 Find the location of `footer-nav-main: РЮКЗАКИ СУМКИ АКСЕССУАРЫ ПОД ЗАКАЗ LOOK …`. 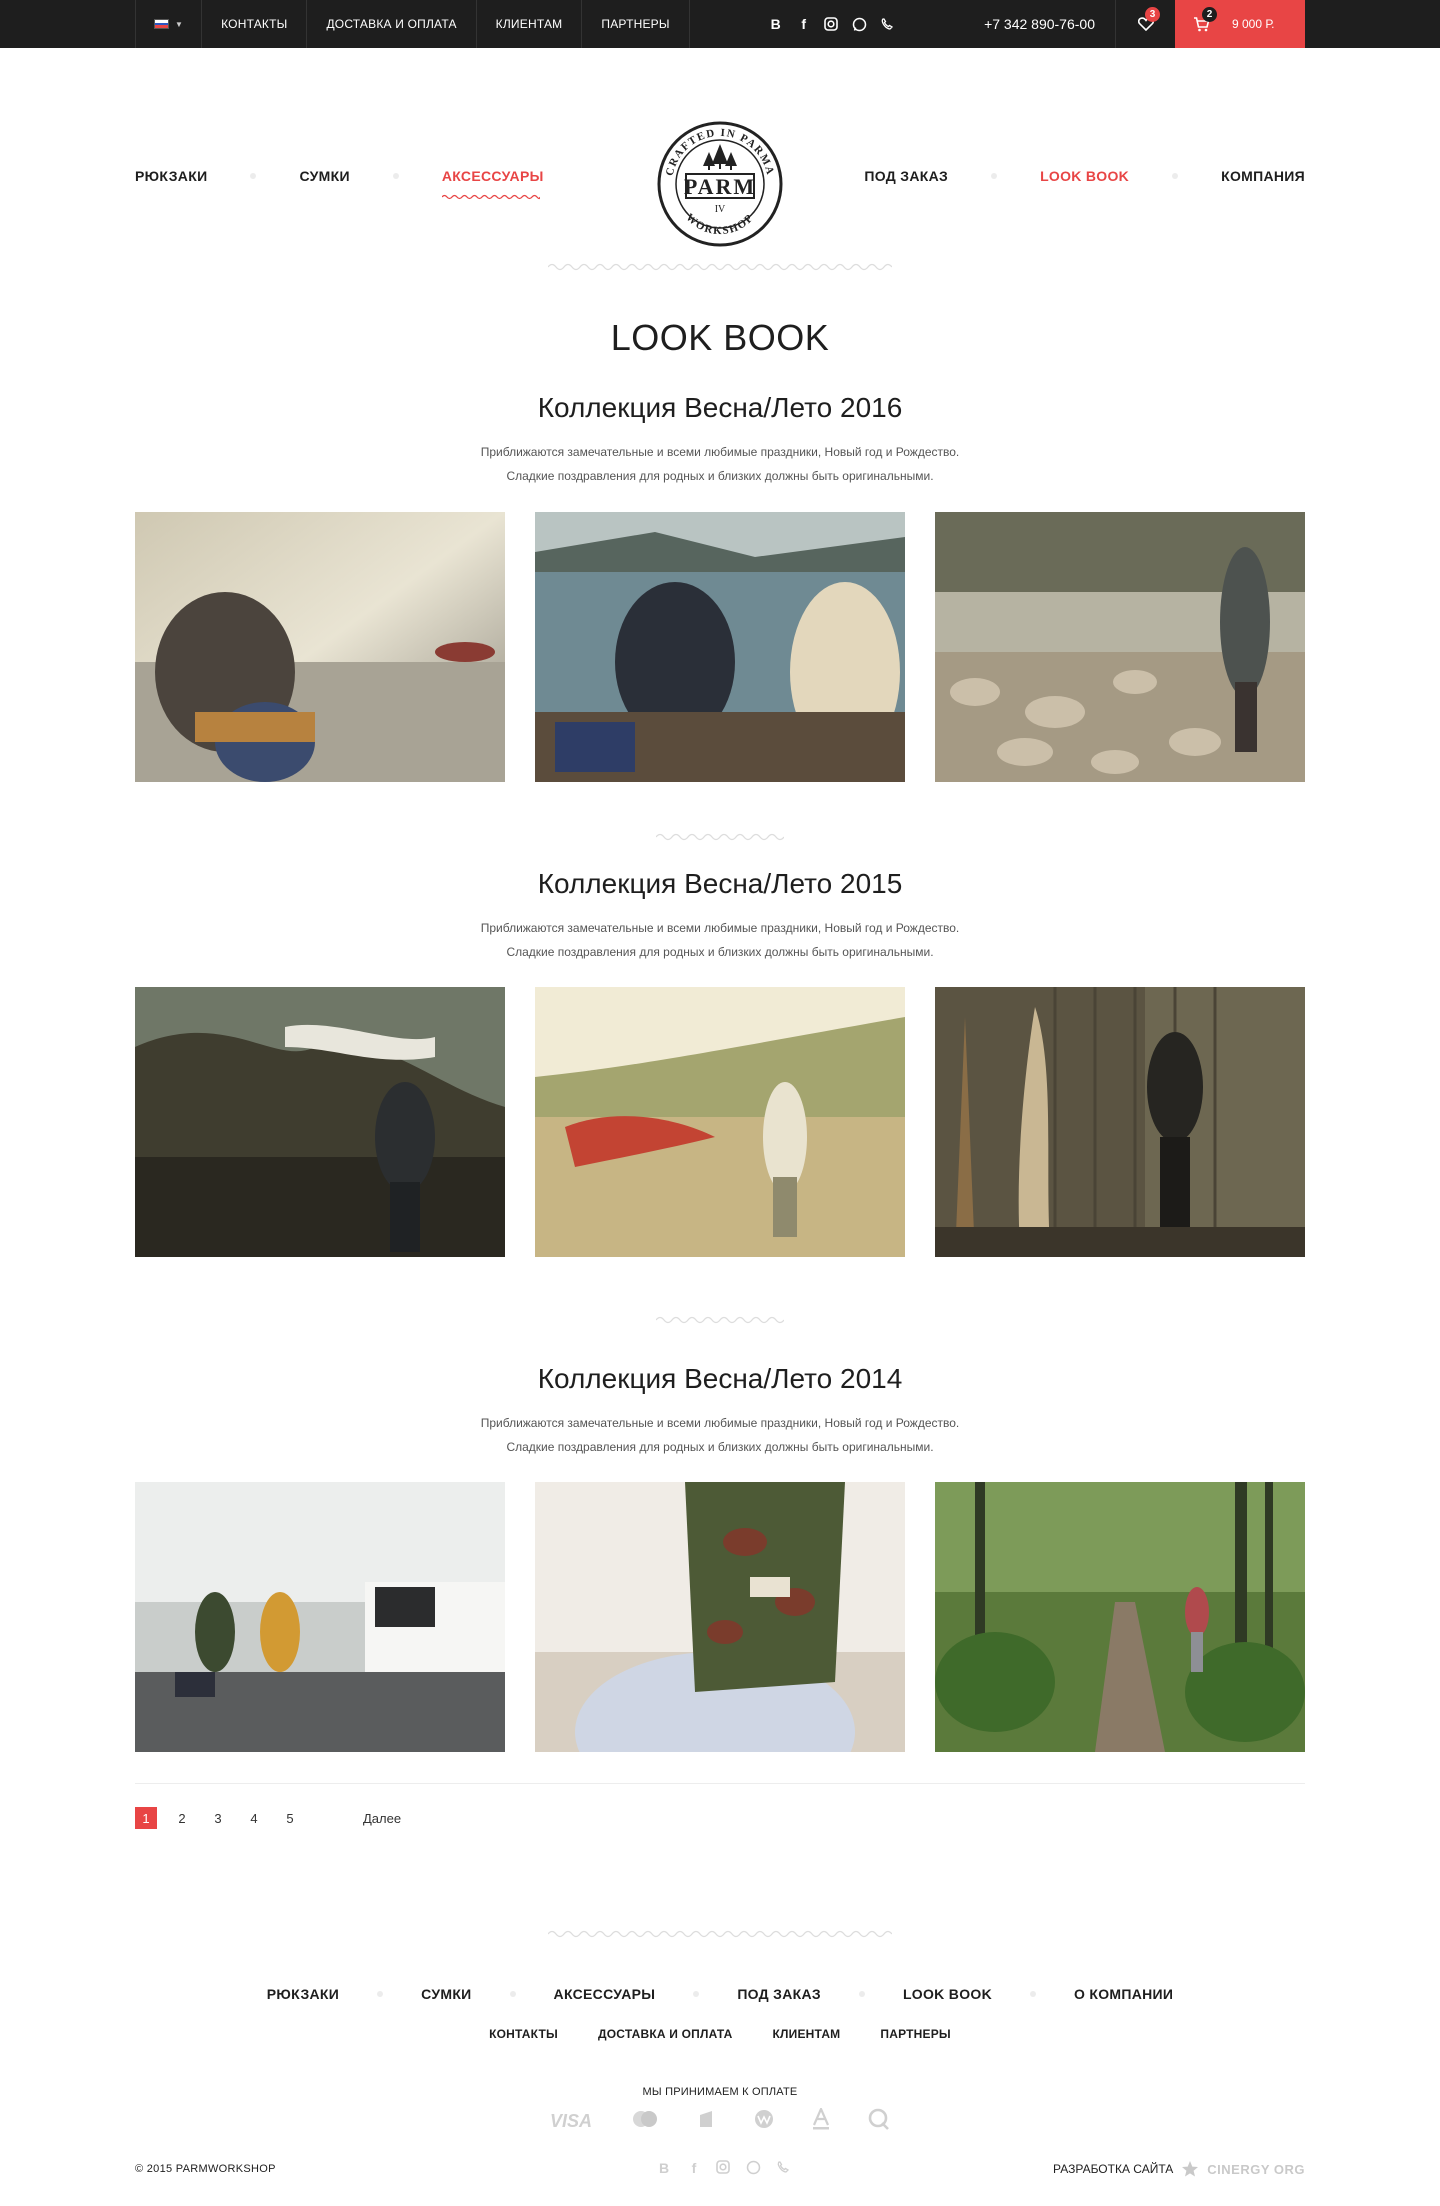

footer-nav-main: РЮКЗАКИ СУМКИ АКСЕССУАРЫ ПОД ЗАКАЗ LOOK … is located at coordinates (720, 1994).